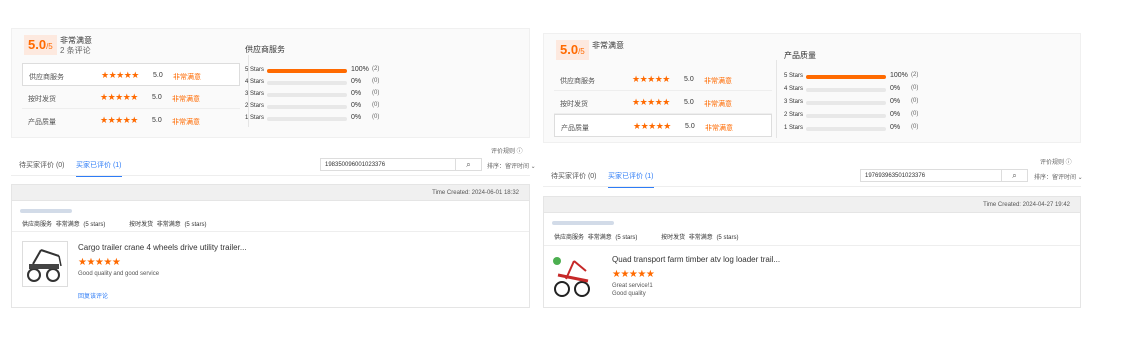 The height and width of the screenshot is (337, 1137). Describe the element at coordinates (46, 77) in the screenshot. I see `category-name: 供应商服务` at that location.